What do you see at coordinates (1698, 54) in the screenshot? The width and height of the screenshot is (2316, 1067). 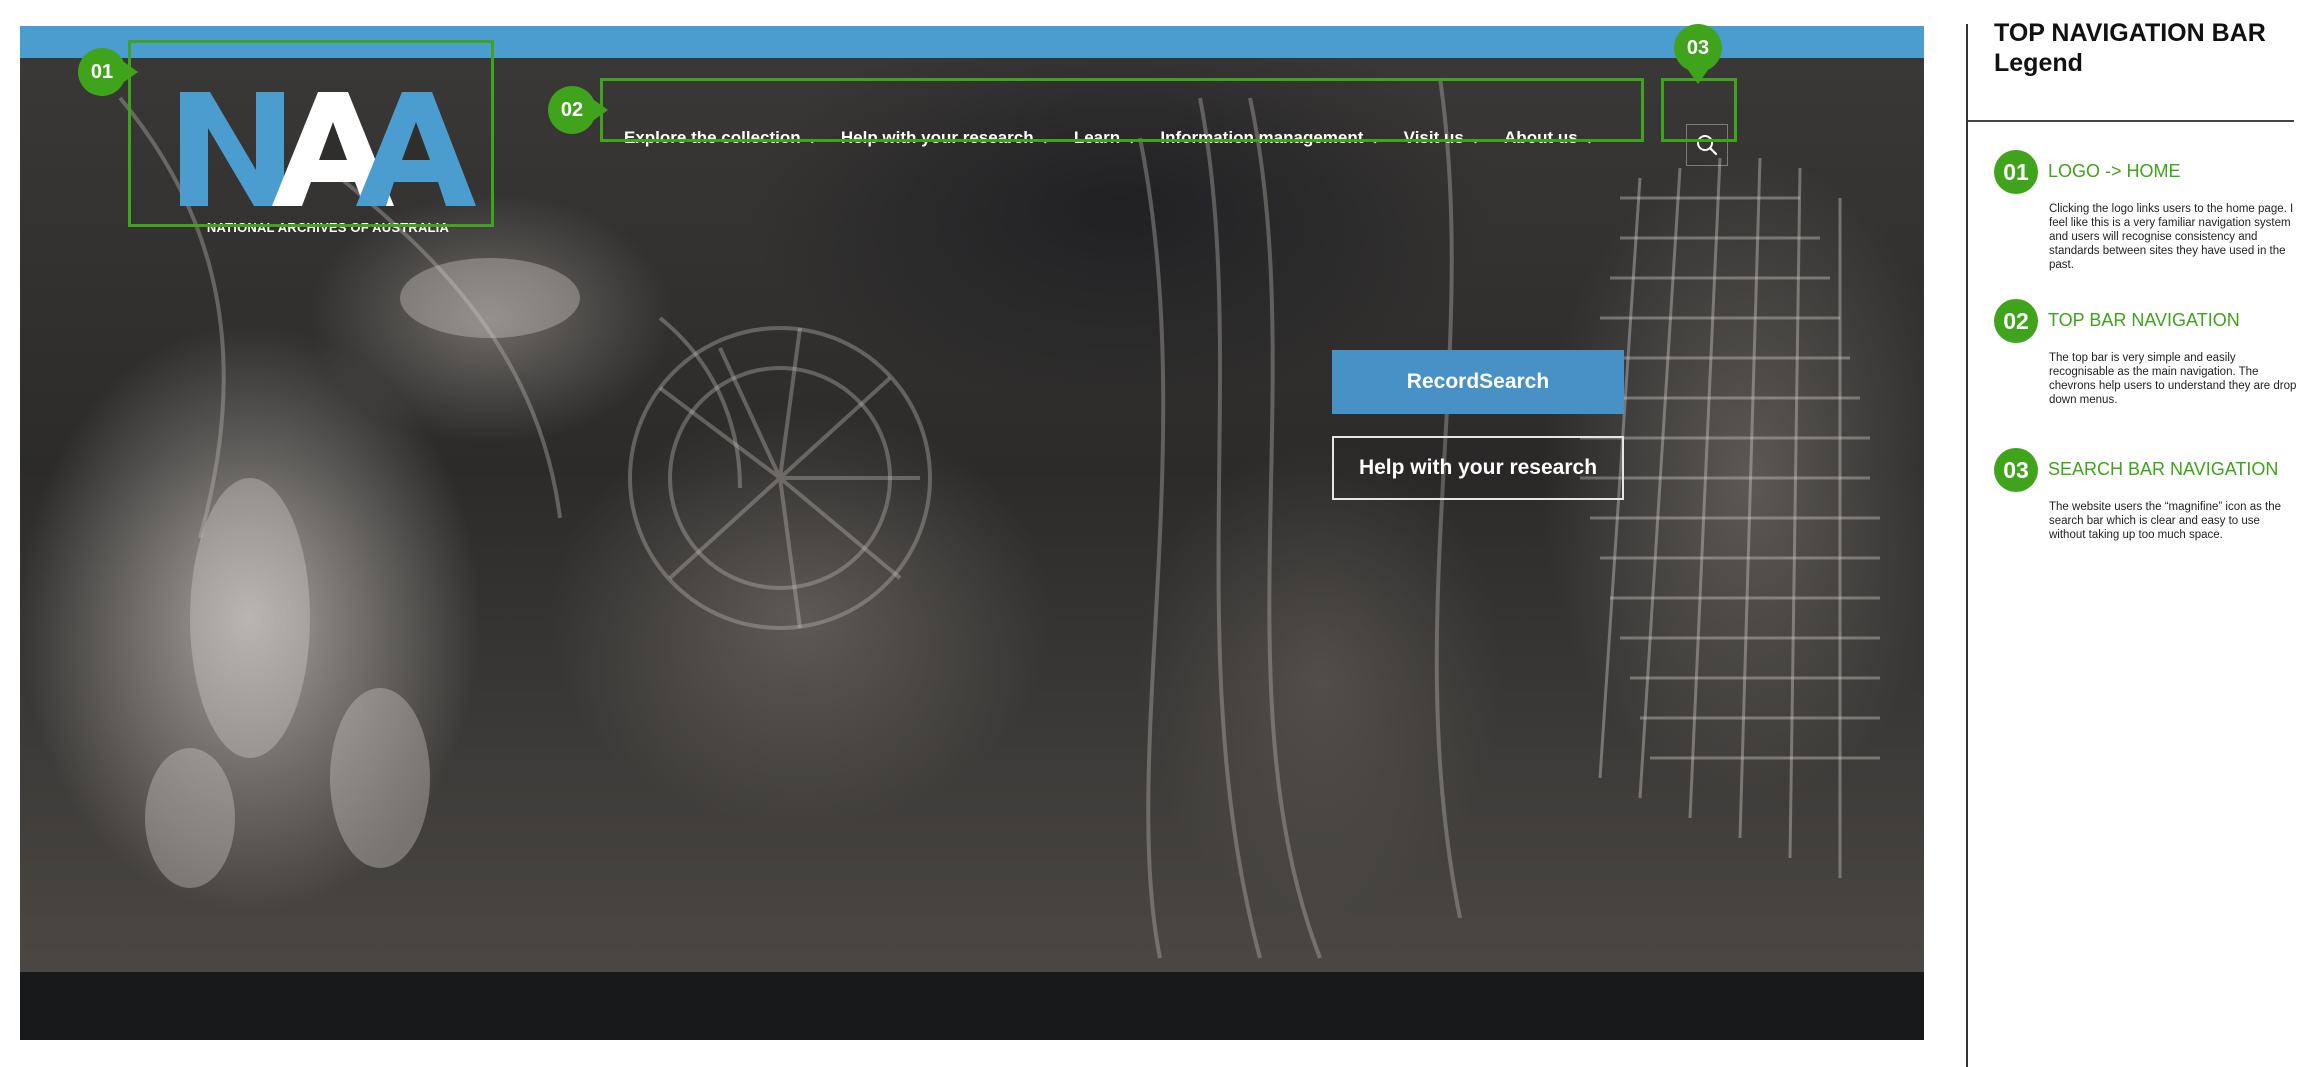 I see `annotation-marker-03: 03` at bounding box center [1698, 54].